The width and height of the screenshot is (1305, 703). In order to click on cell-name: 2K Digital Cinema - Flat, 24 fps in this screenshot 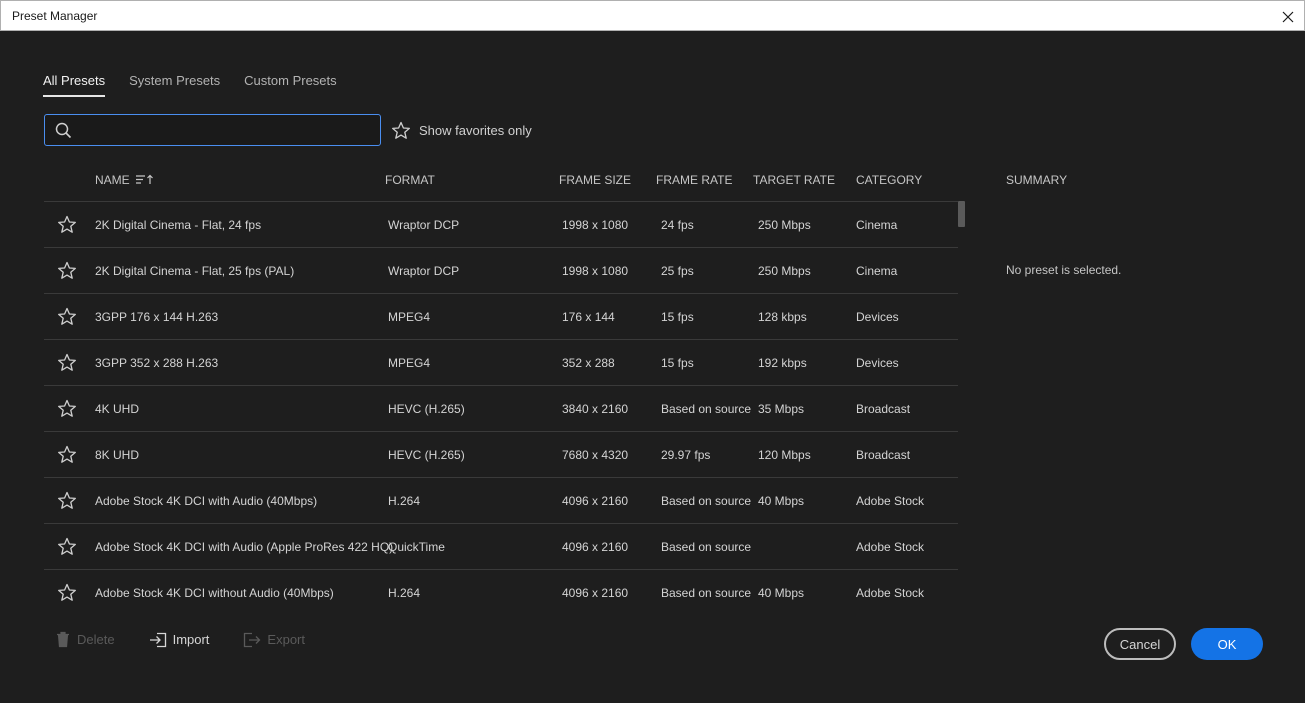, I will do `click(178, 225)`.